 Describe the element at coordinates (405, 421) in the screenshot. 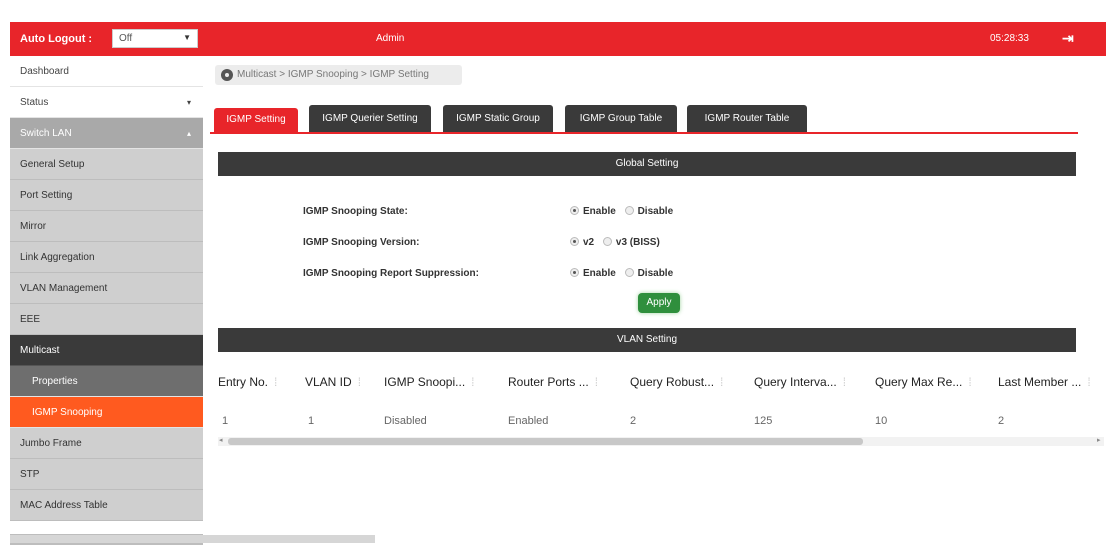

I see `table-cell: Disabled` at that location.